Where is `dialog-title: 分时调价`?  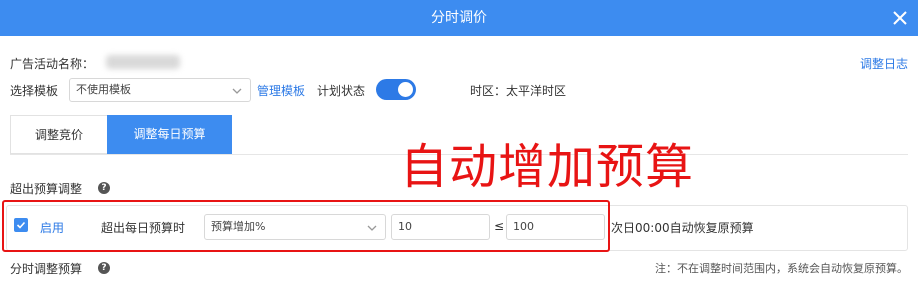 dialog-title: 分时调价 is located at coordinates (459, 18).